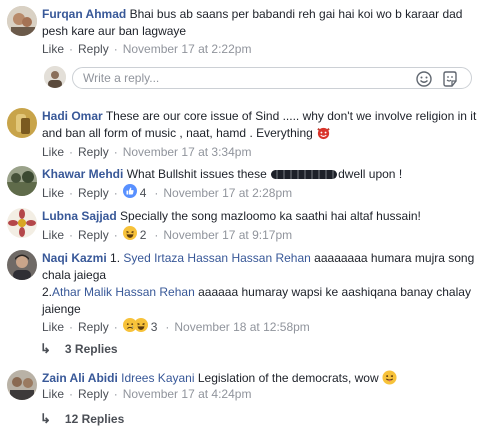  What do you see at coordinates (227, 235) in the screenshot?
I see `timestamp: November 17 at 9:17pm` at bounding box center [227, 235].